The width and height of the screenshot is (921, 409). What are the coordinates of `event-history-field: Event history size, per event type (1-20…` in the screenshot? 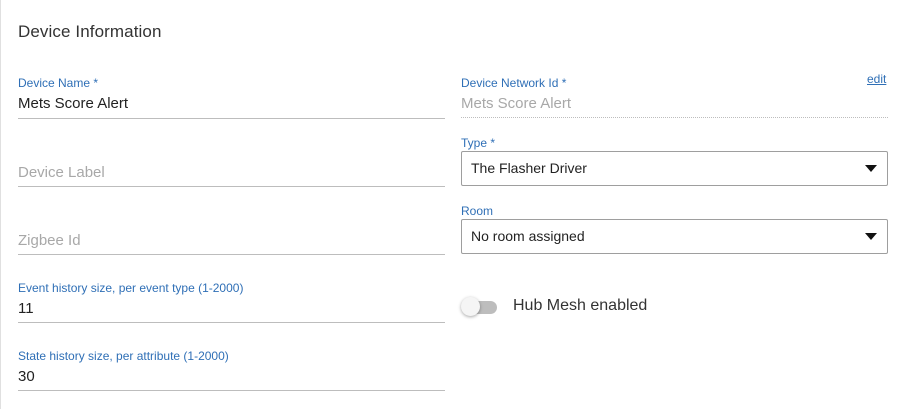 It's located at (231, 303).